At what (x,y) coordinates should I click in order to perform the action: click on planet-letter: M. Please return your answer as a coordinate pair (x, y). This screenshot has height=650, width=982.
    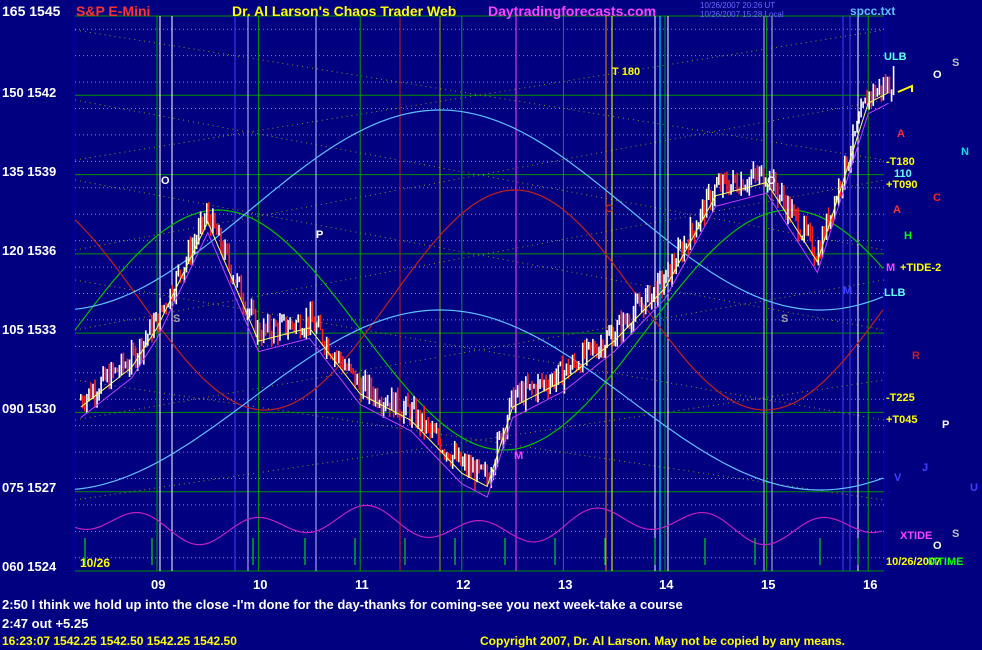
    Looking at the image, I should click on (891, 268).